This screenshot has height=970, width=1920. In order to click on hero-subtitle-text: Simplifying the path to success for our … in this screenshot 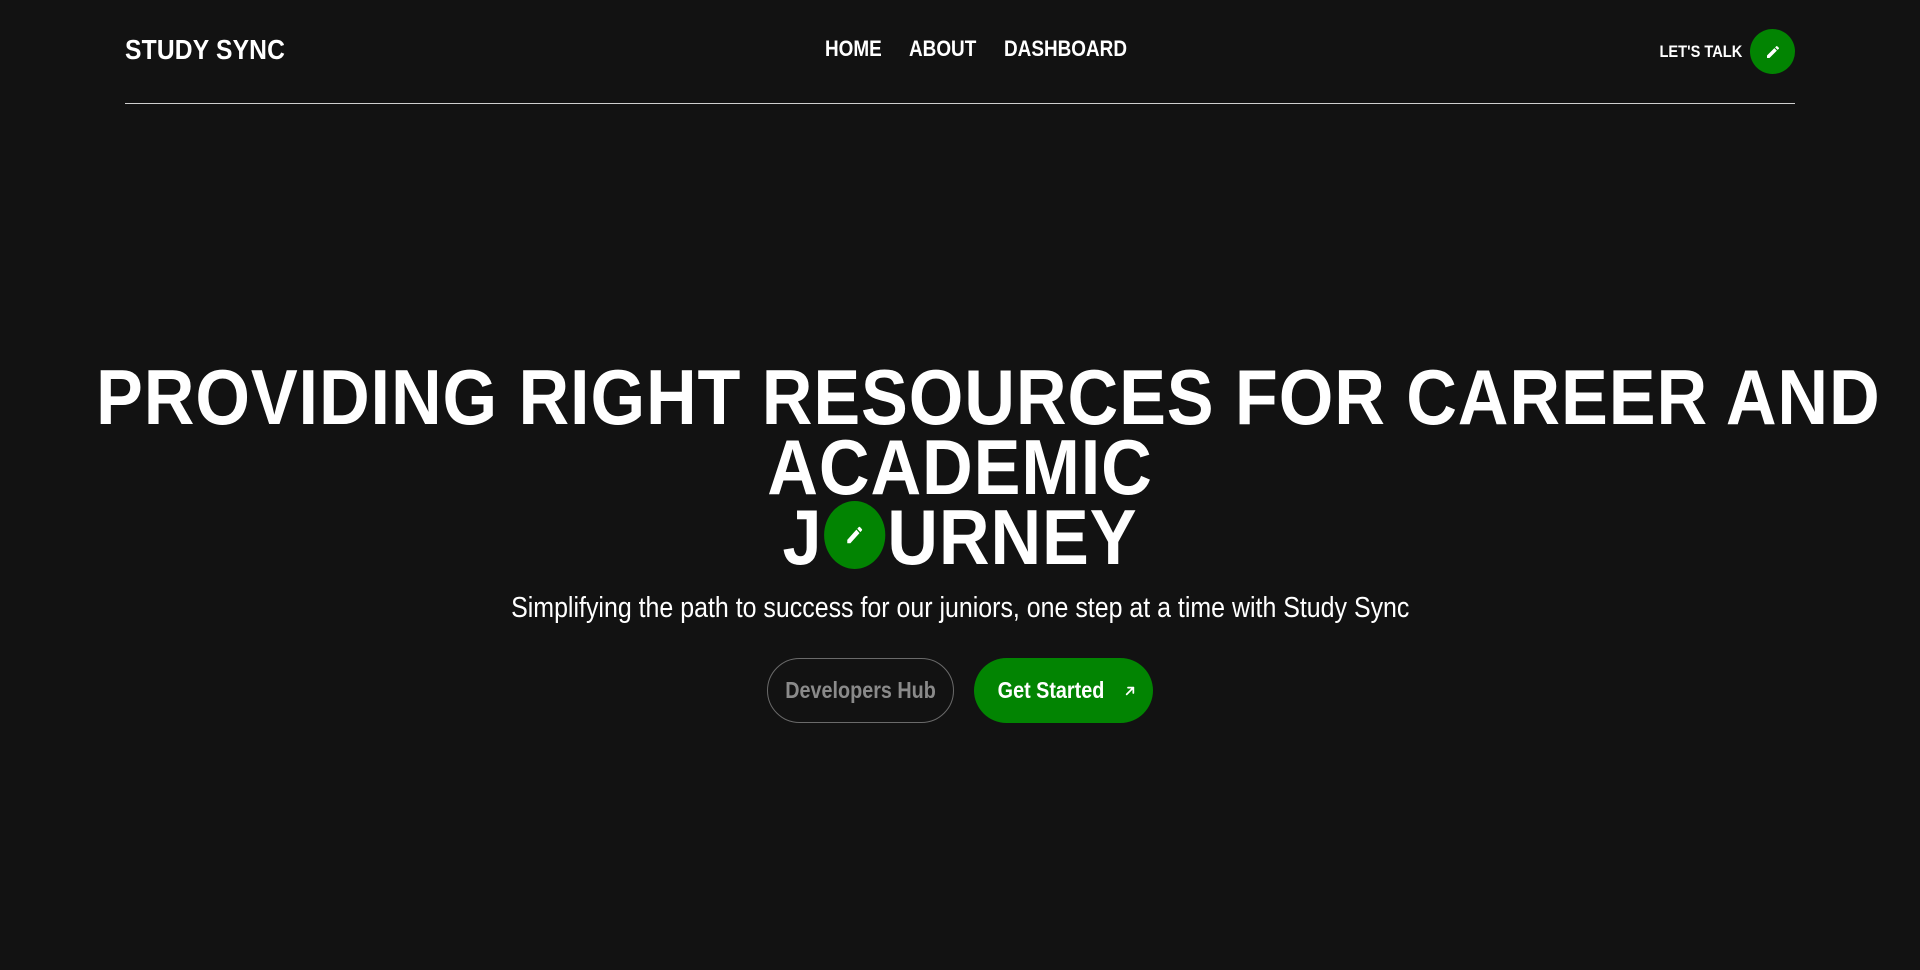, I will do `click(960, 608)`.